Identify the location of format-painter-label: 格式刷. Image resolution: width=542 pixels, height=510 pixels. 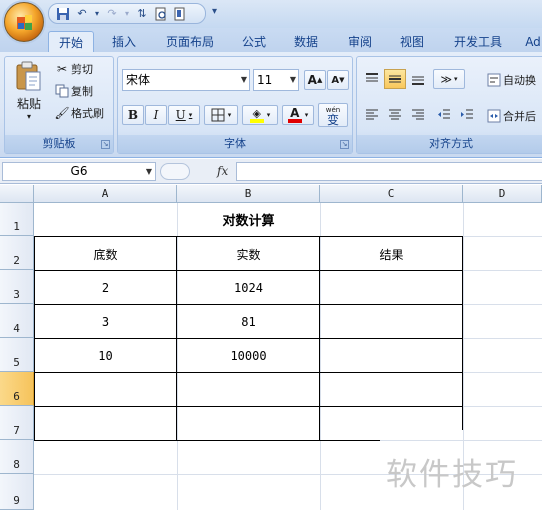
(87, 113).